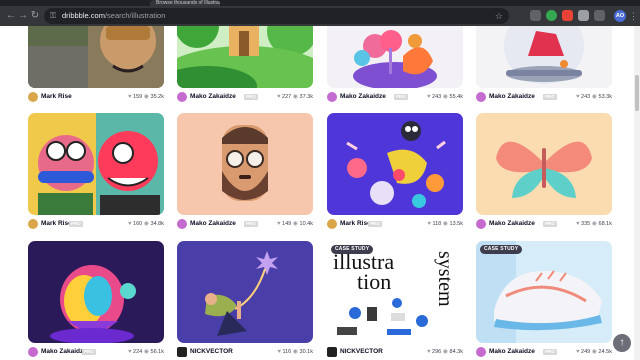 The width and height of the screenshot is (640, 360). Describe the element at coordinates (306, 224) in the screenshot. I see `view-count: 10.4k` at that location.